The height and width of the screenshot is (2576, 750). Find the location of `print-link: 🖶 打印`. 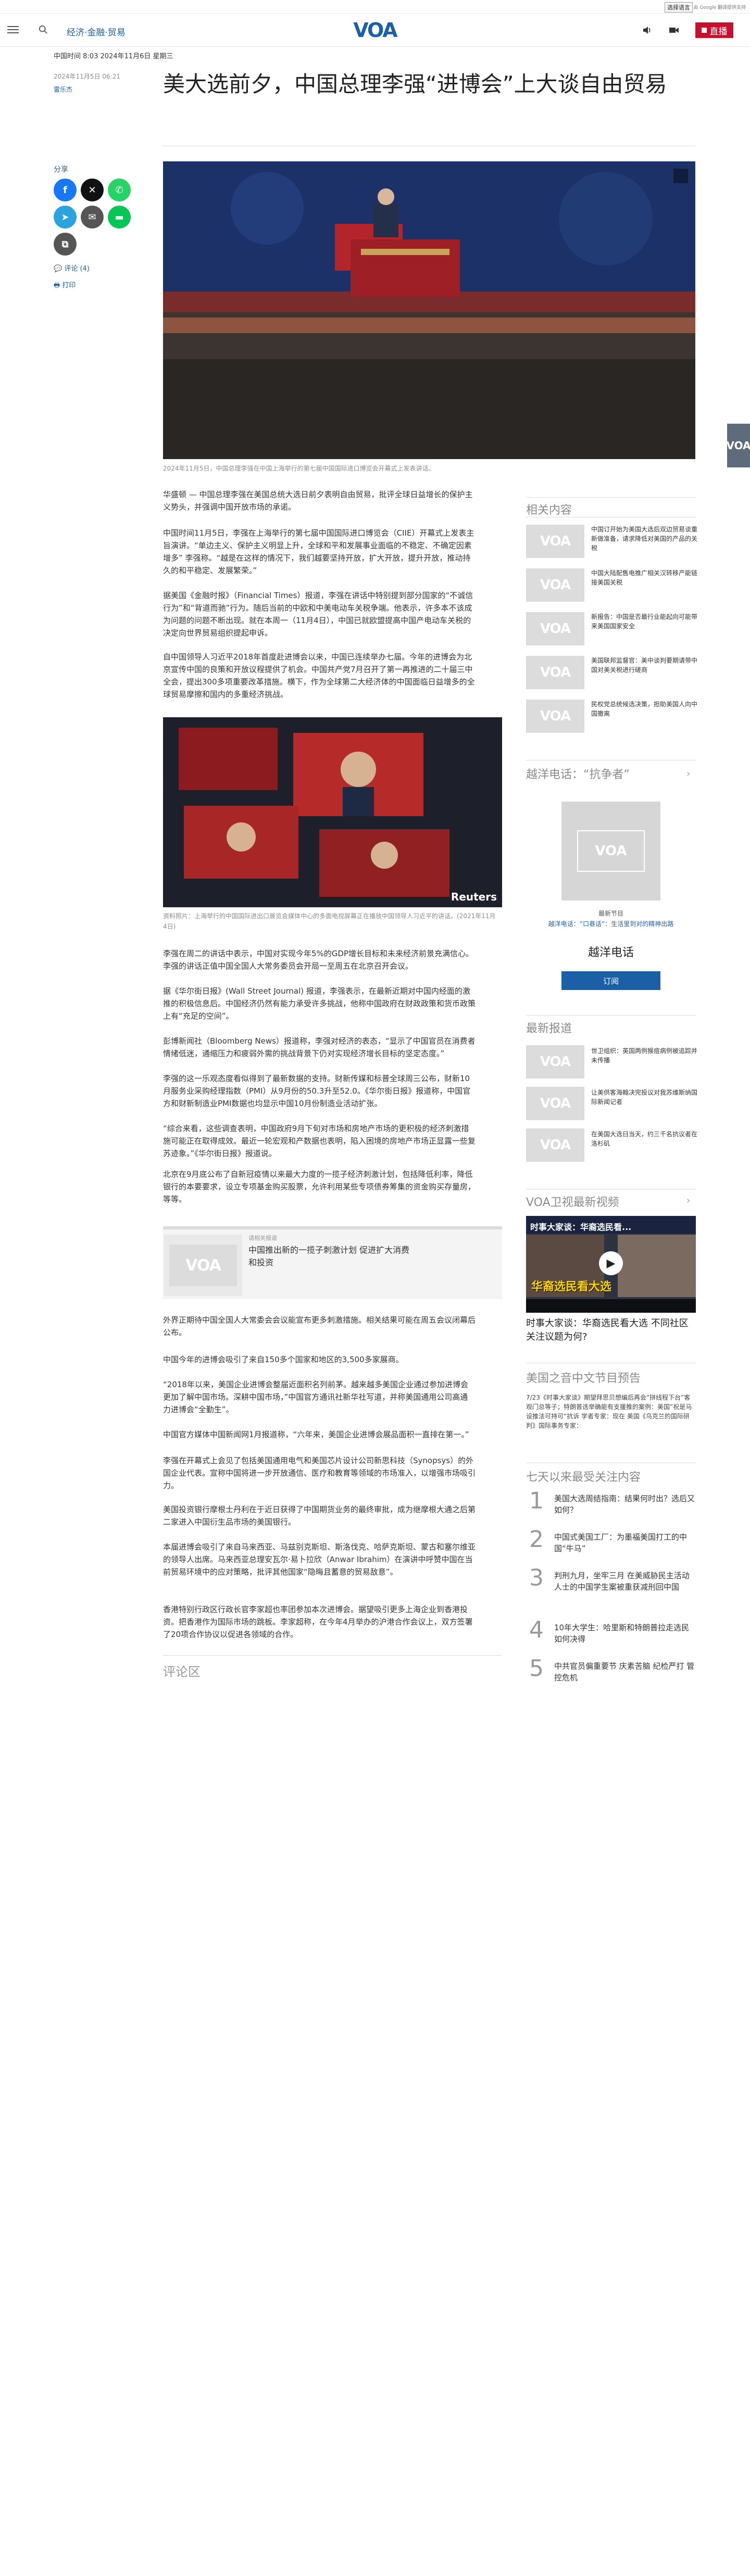

print-link: 🖶 打印 is located at coordinates (65, 286).